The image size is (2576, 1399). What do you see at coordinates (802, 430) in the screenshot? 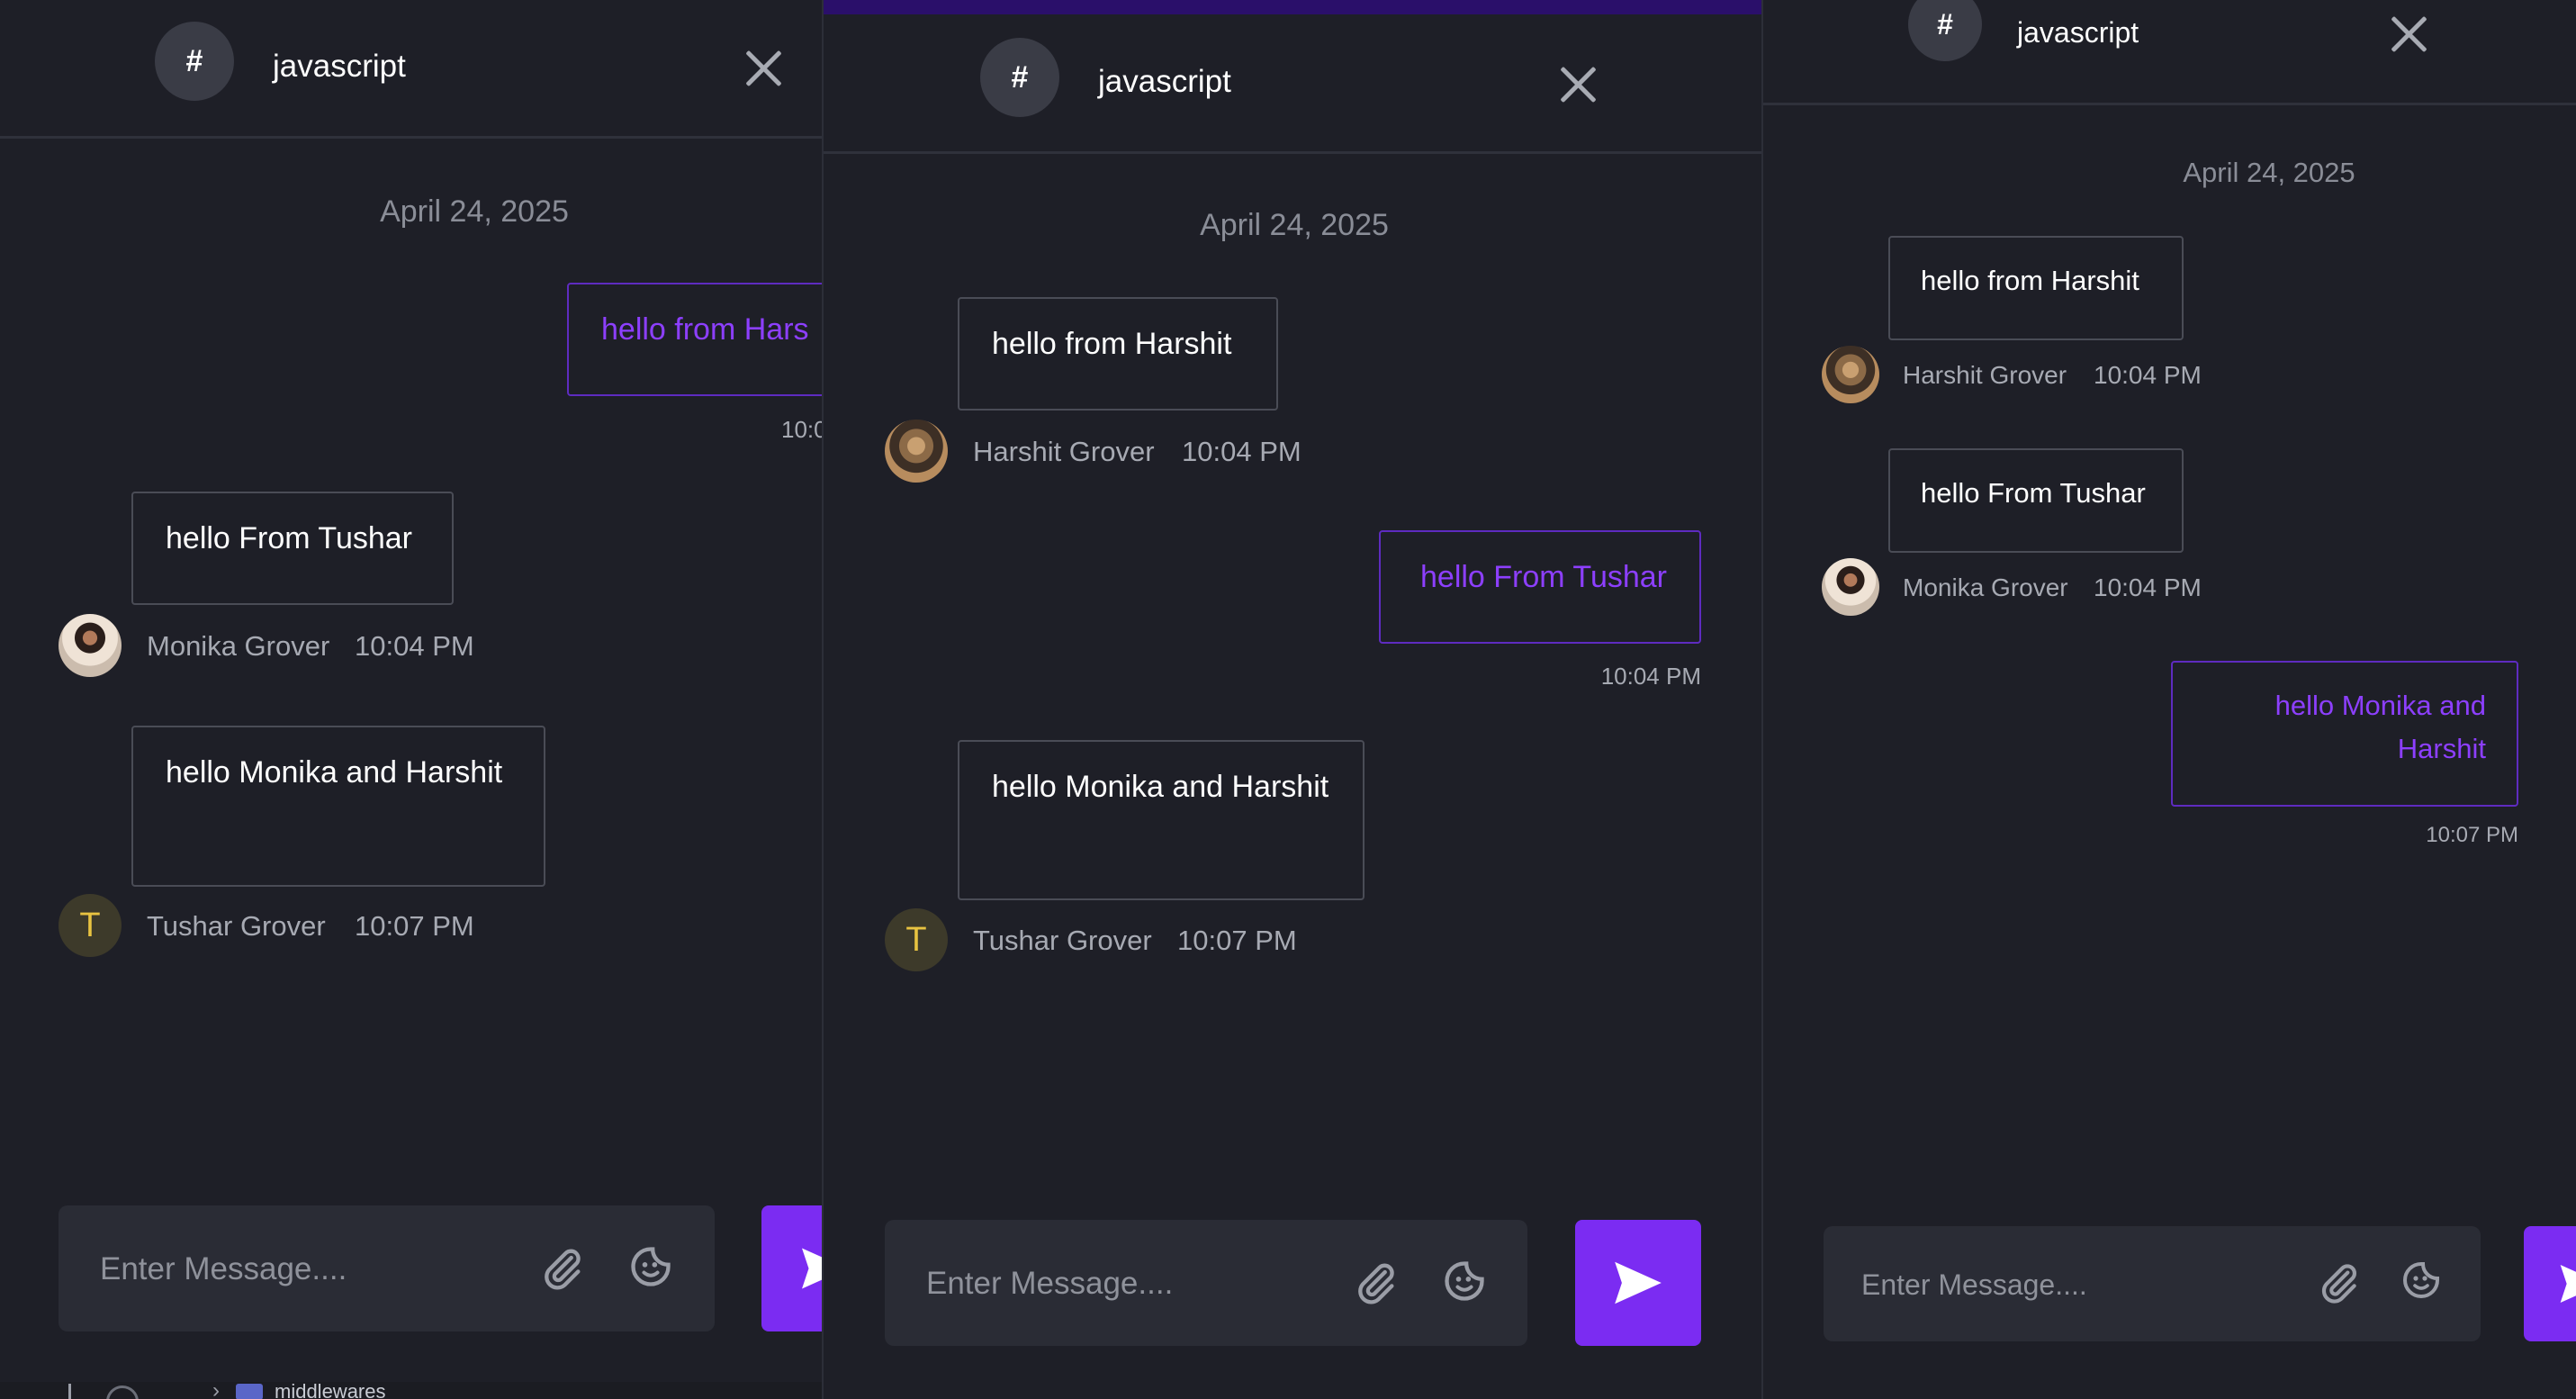
I see `own-message-time: 10:0` at bounding box center [802, 430].